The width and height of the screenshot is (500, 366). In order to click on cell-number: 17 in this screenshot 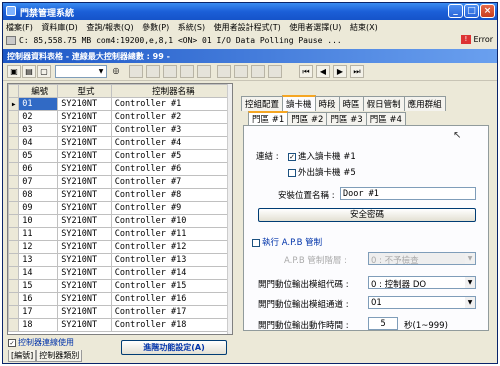, I will do `click(38, 312)`.